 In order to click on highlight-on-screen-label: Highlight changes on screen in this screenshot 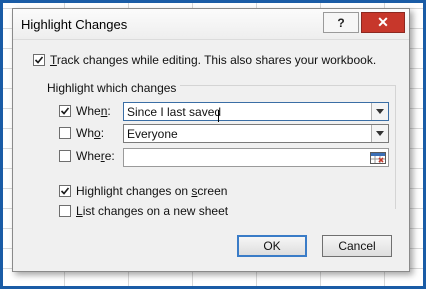, I will do `click(152, 191)`.